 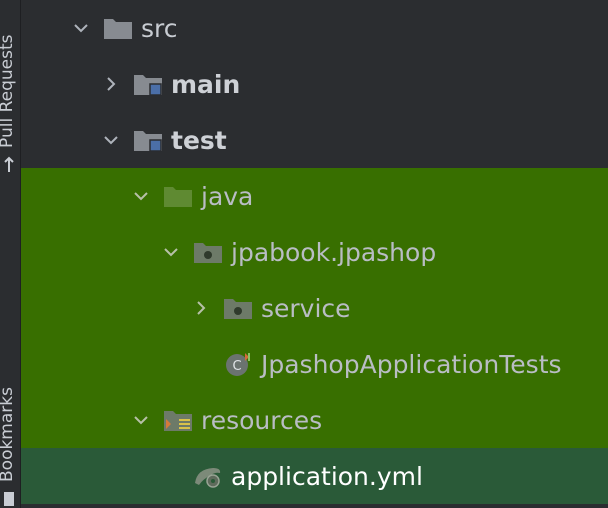 I want to click on tree-item-src: src, so click(x=314, y=28).